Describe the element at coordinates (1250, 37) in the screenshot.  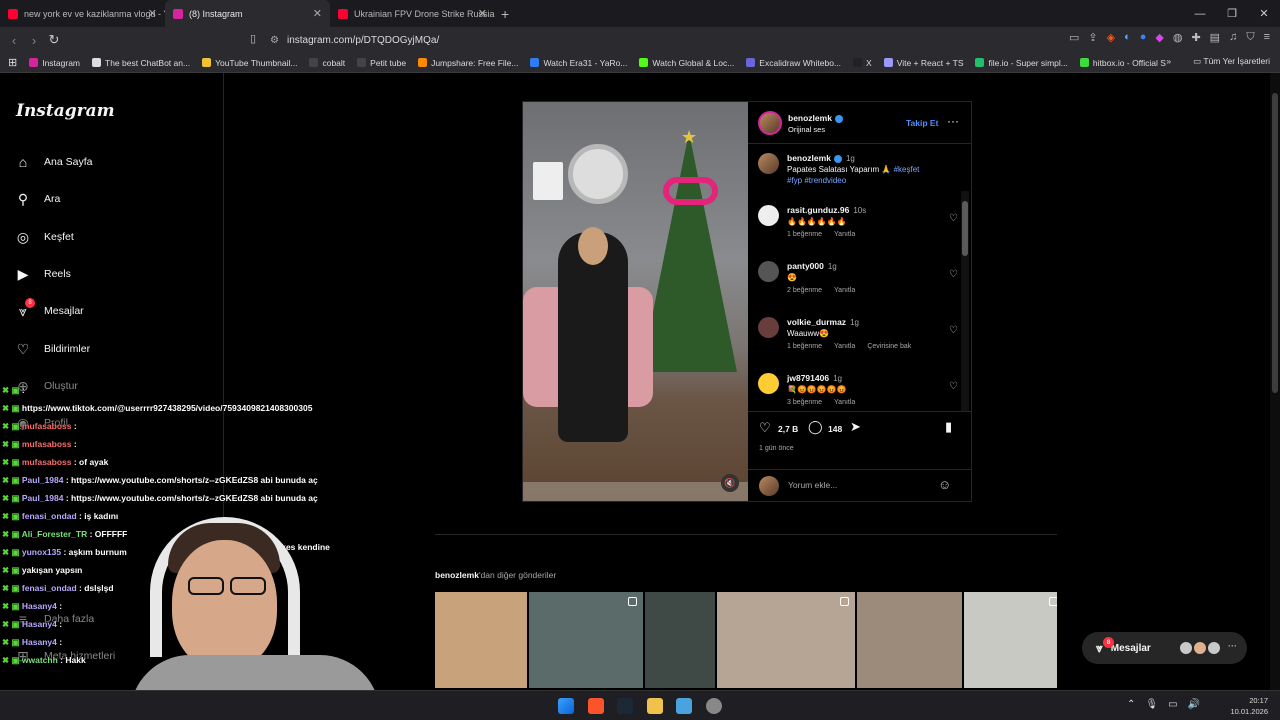
I see `wallet-icon: ⛉` at that location.